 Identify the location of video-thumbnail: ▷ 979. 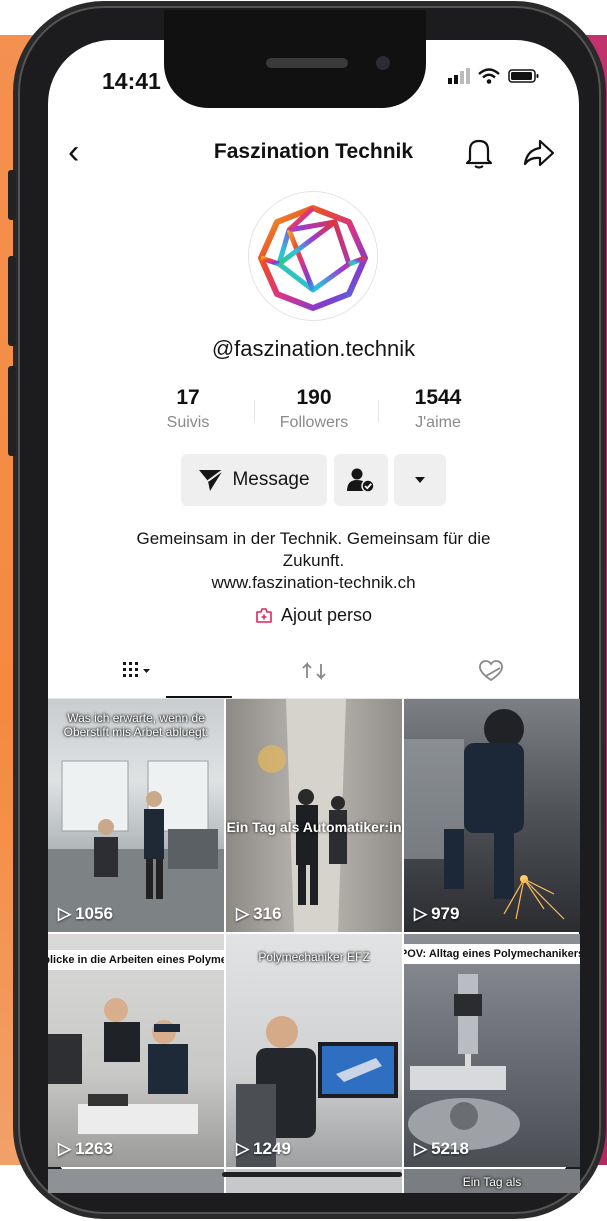
(492, 815).